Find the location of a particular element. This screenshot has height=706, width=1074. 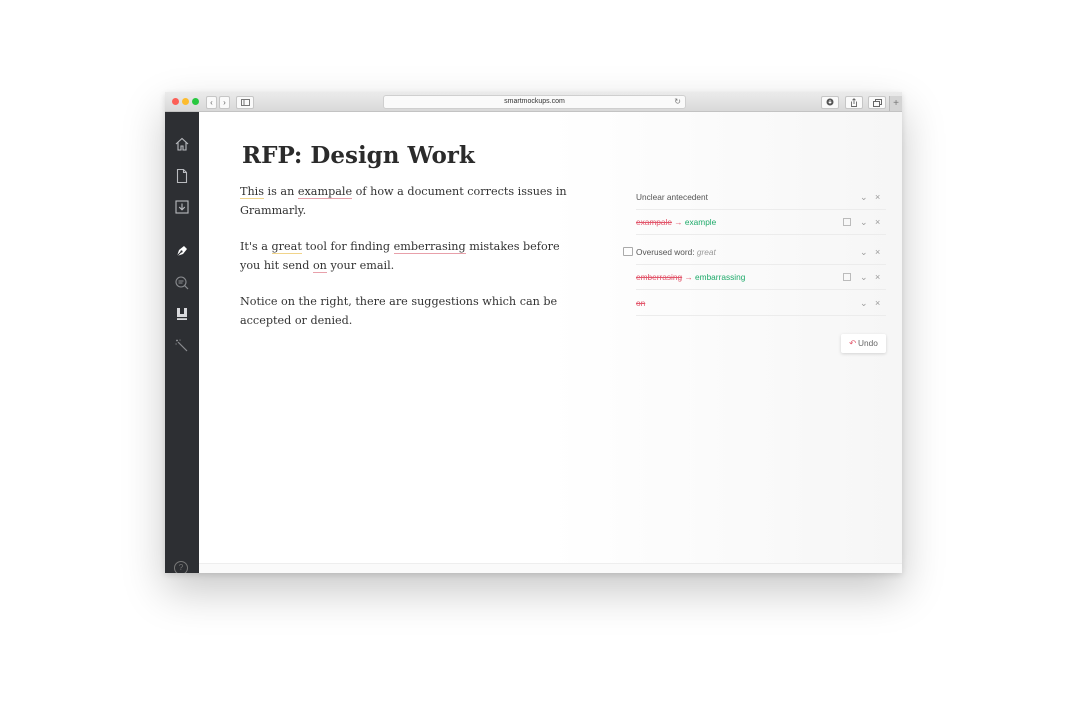

wand-icon is located at coordinates (182, 346).